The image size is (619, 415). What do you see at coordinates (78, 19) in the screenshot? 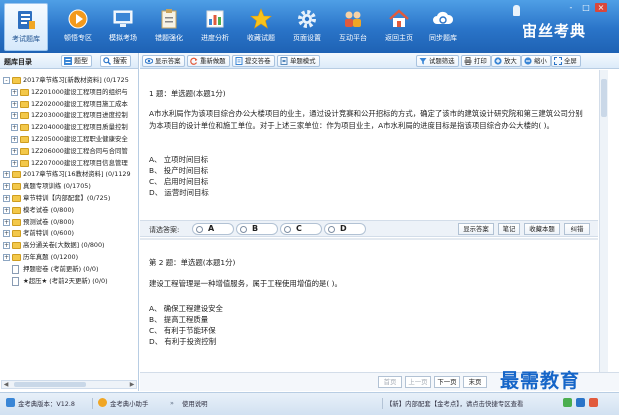
I see `play-circle-icon` at bounding box center [78, 19].